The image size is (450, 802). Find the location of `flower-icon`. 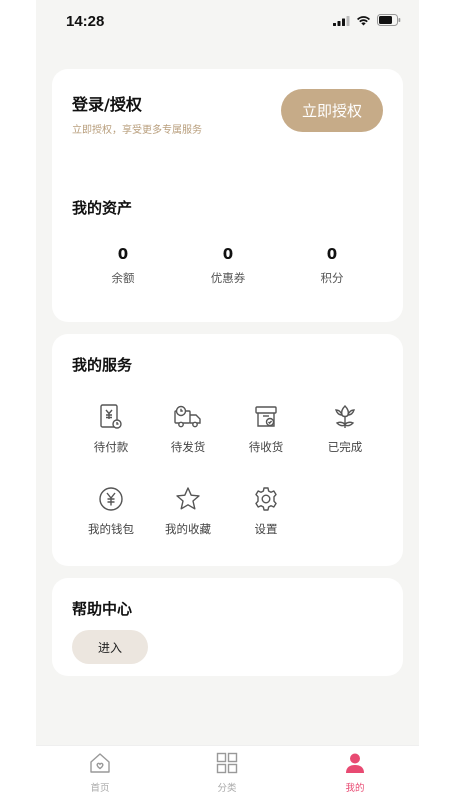

flower-icon is located at coordinates (345, 416).